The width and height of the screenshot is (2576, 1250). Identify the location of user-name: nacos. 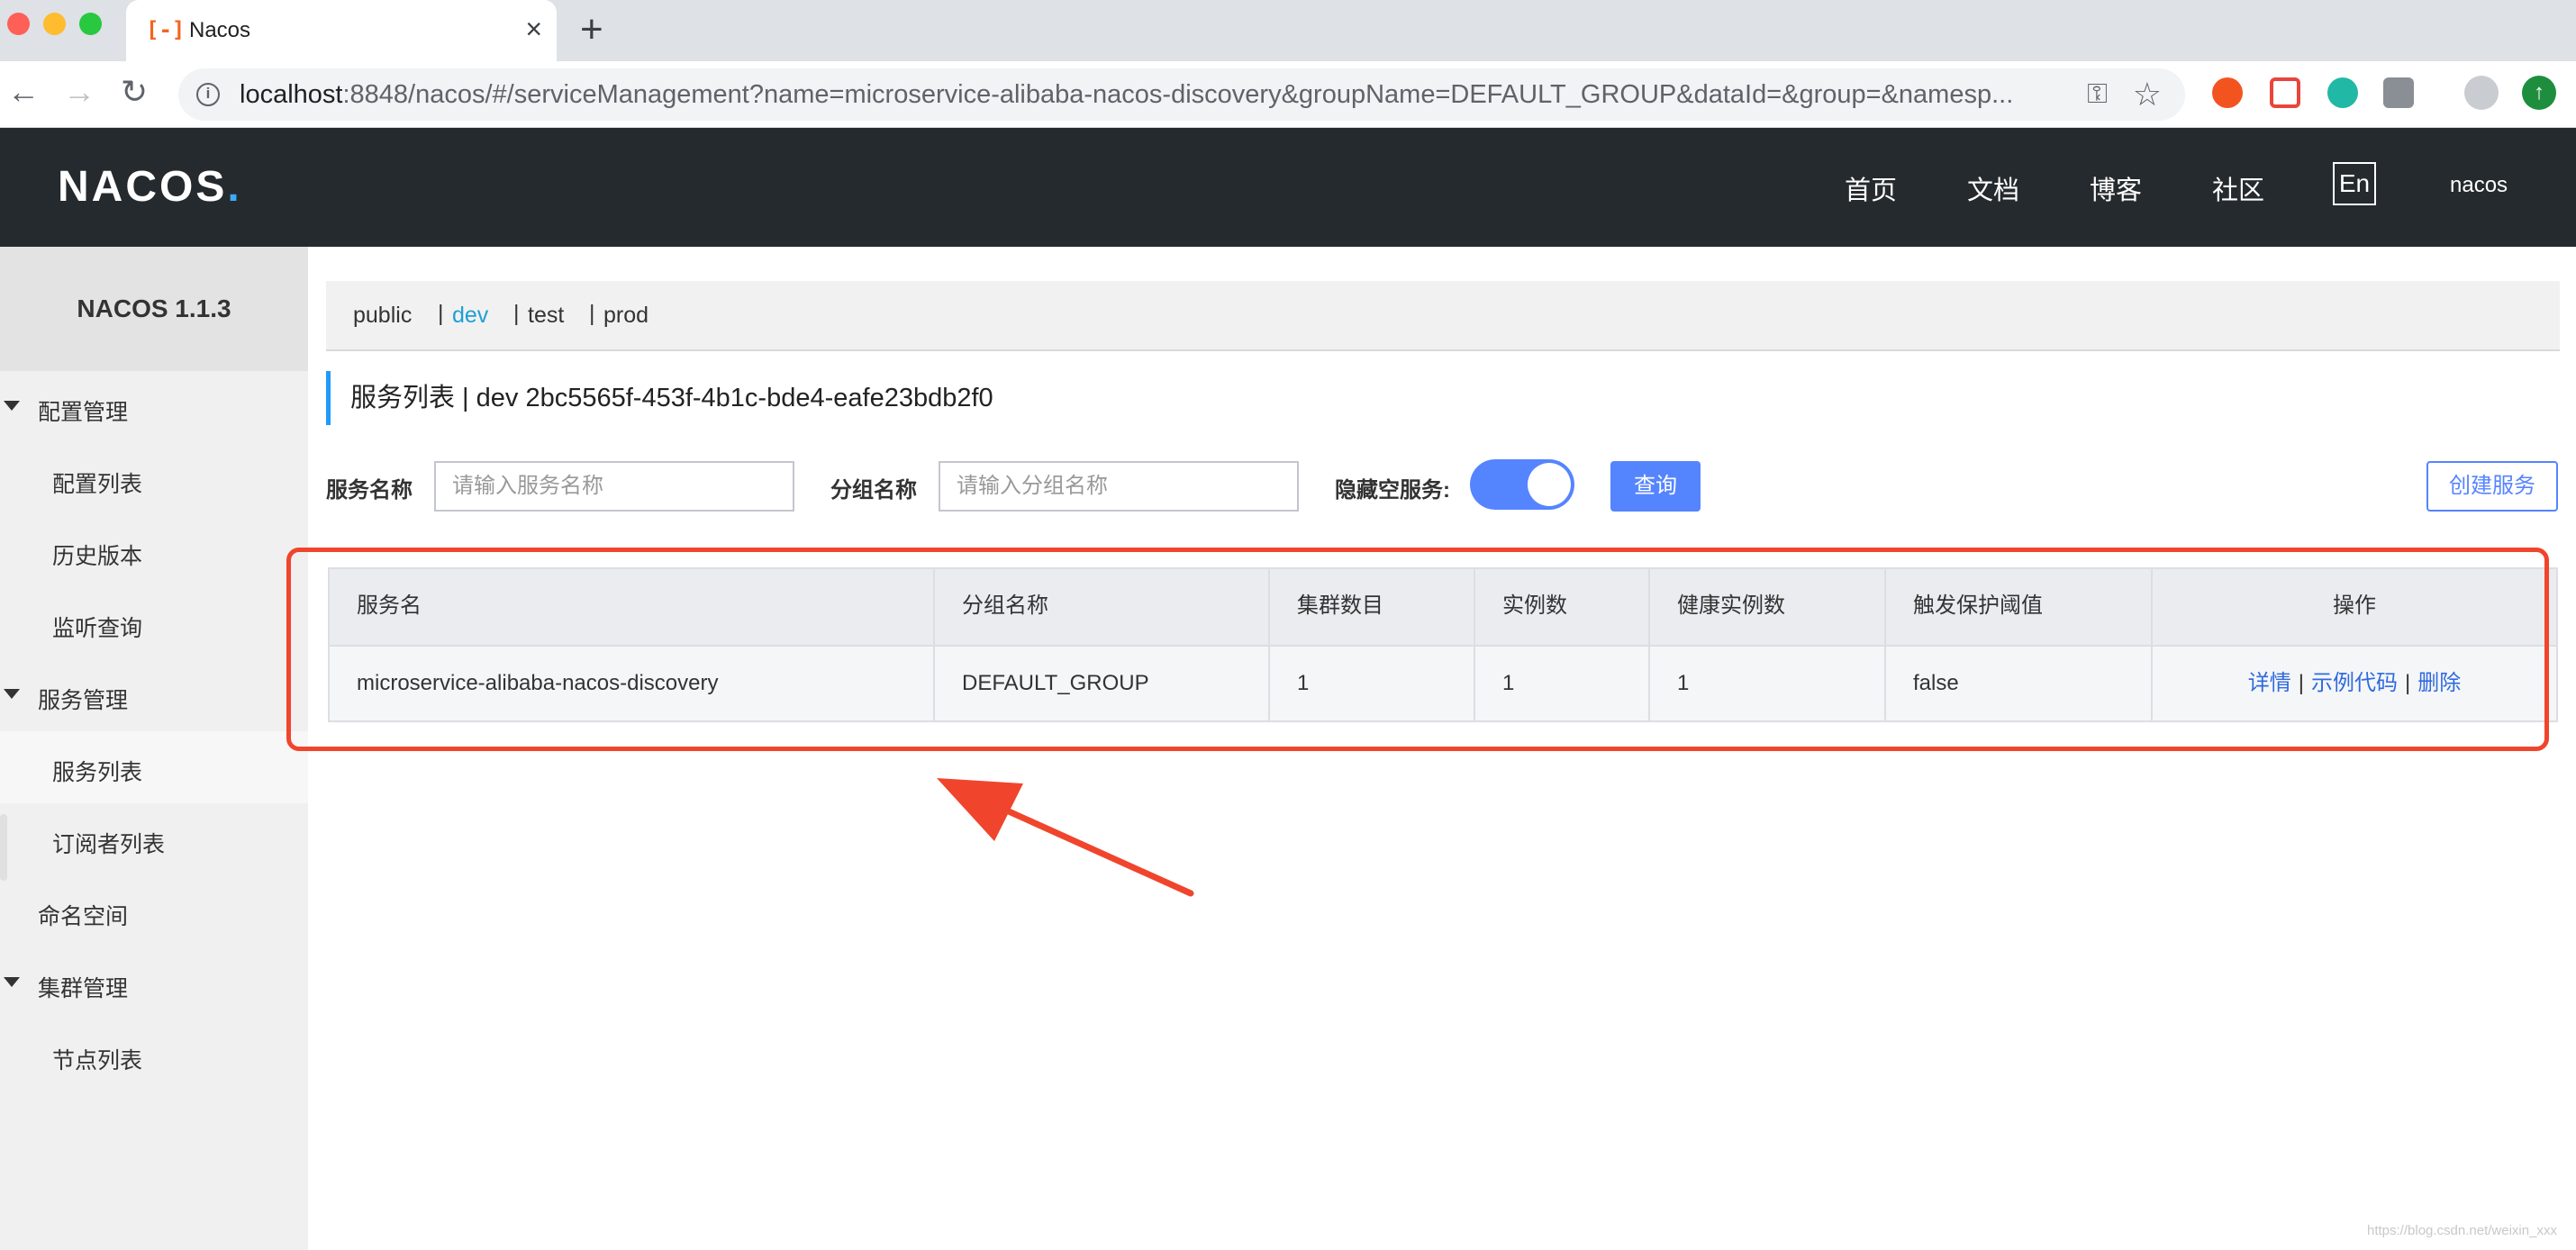
(2479, 186).